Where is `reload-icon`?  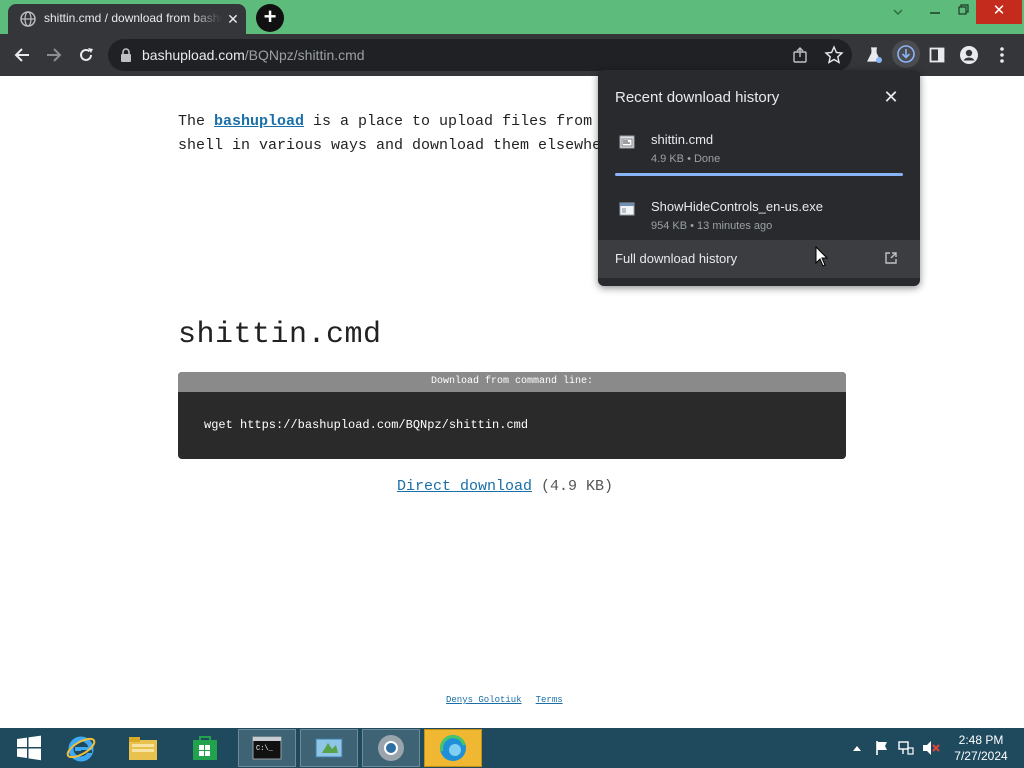 reload-icon is located at coordinates (86, 54).